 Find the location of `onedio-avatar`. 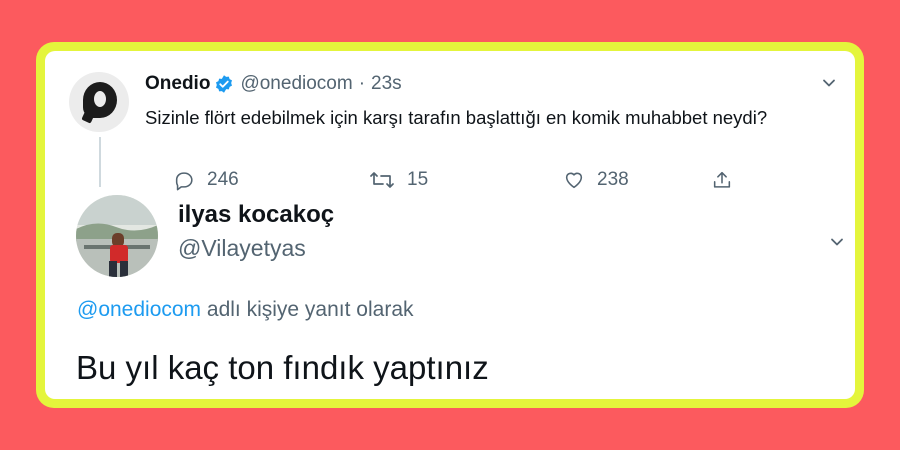

onedio-avatar is located at coordinates (99, 102).